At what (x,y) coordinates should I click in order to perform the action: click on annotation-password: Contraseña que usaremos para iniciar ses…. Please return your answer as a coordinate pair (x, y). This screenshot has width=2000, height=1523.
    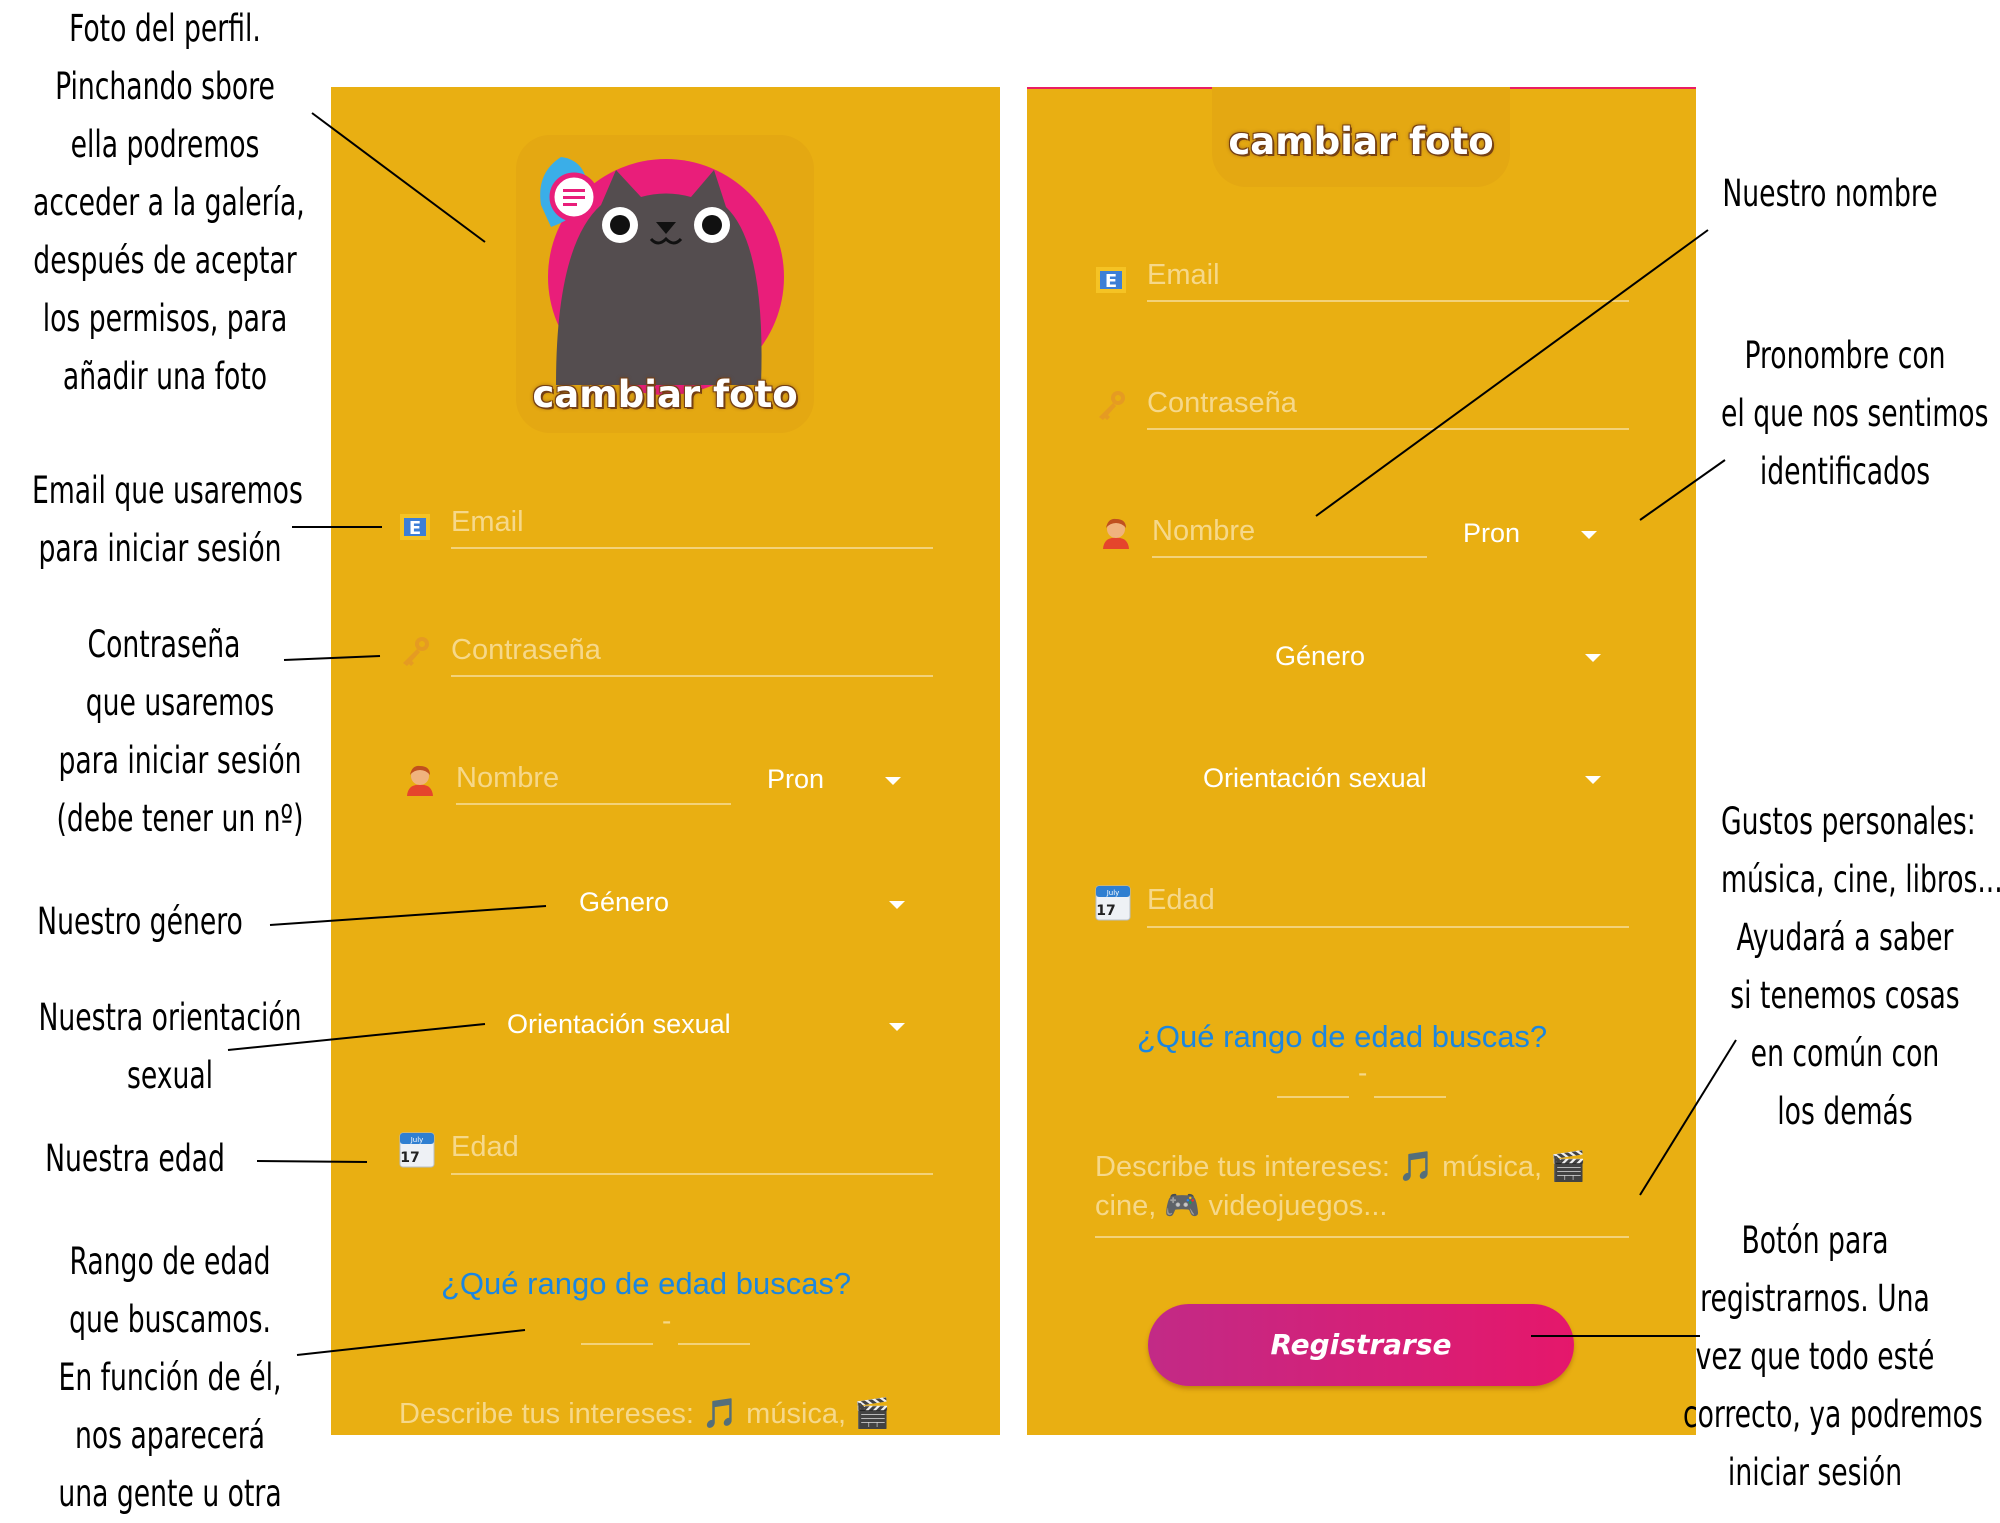
    Looking at the image, I should click on (180, 732).